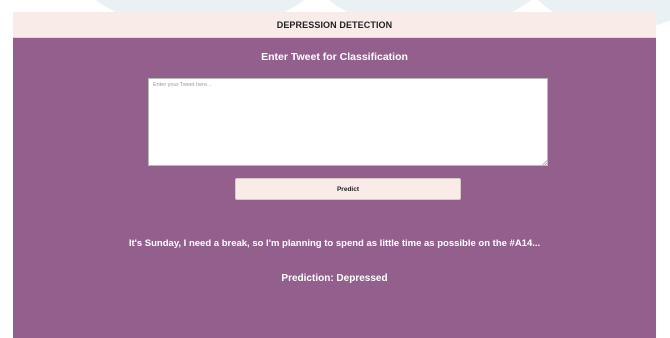  I want to click on form-title: Enter Tweet for Classification, so click(334, 57).